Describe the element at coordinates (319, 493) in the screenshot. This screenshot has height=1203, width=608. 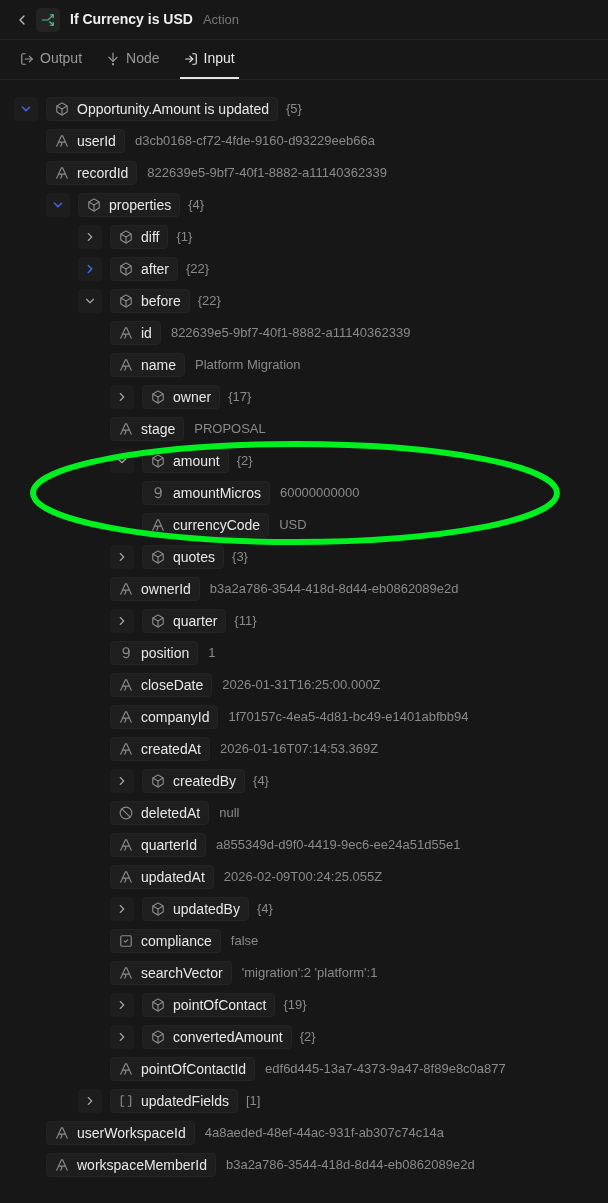
I see `field-value: 60000000000` at that location.